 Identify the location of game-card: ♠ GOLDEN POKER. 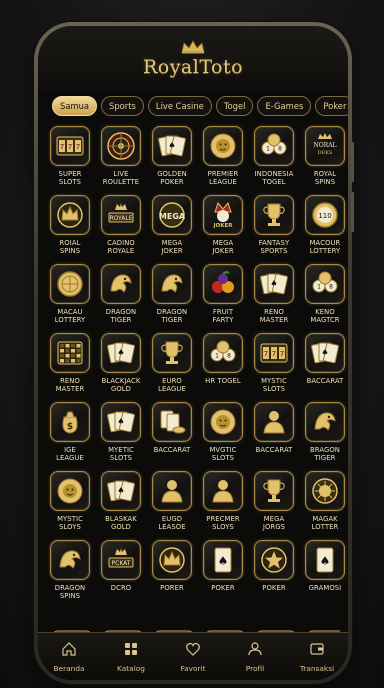
(172, 159).